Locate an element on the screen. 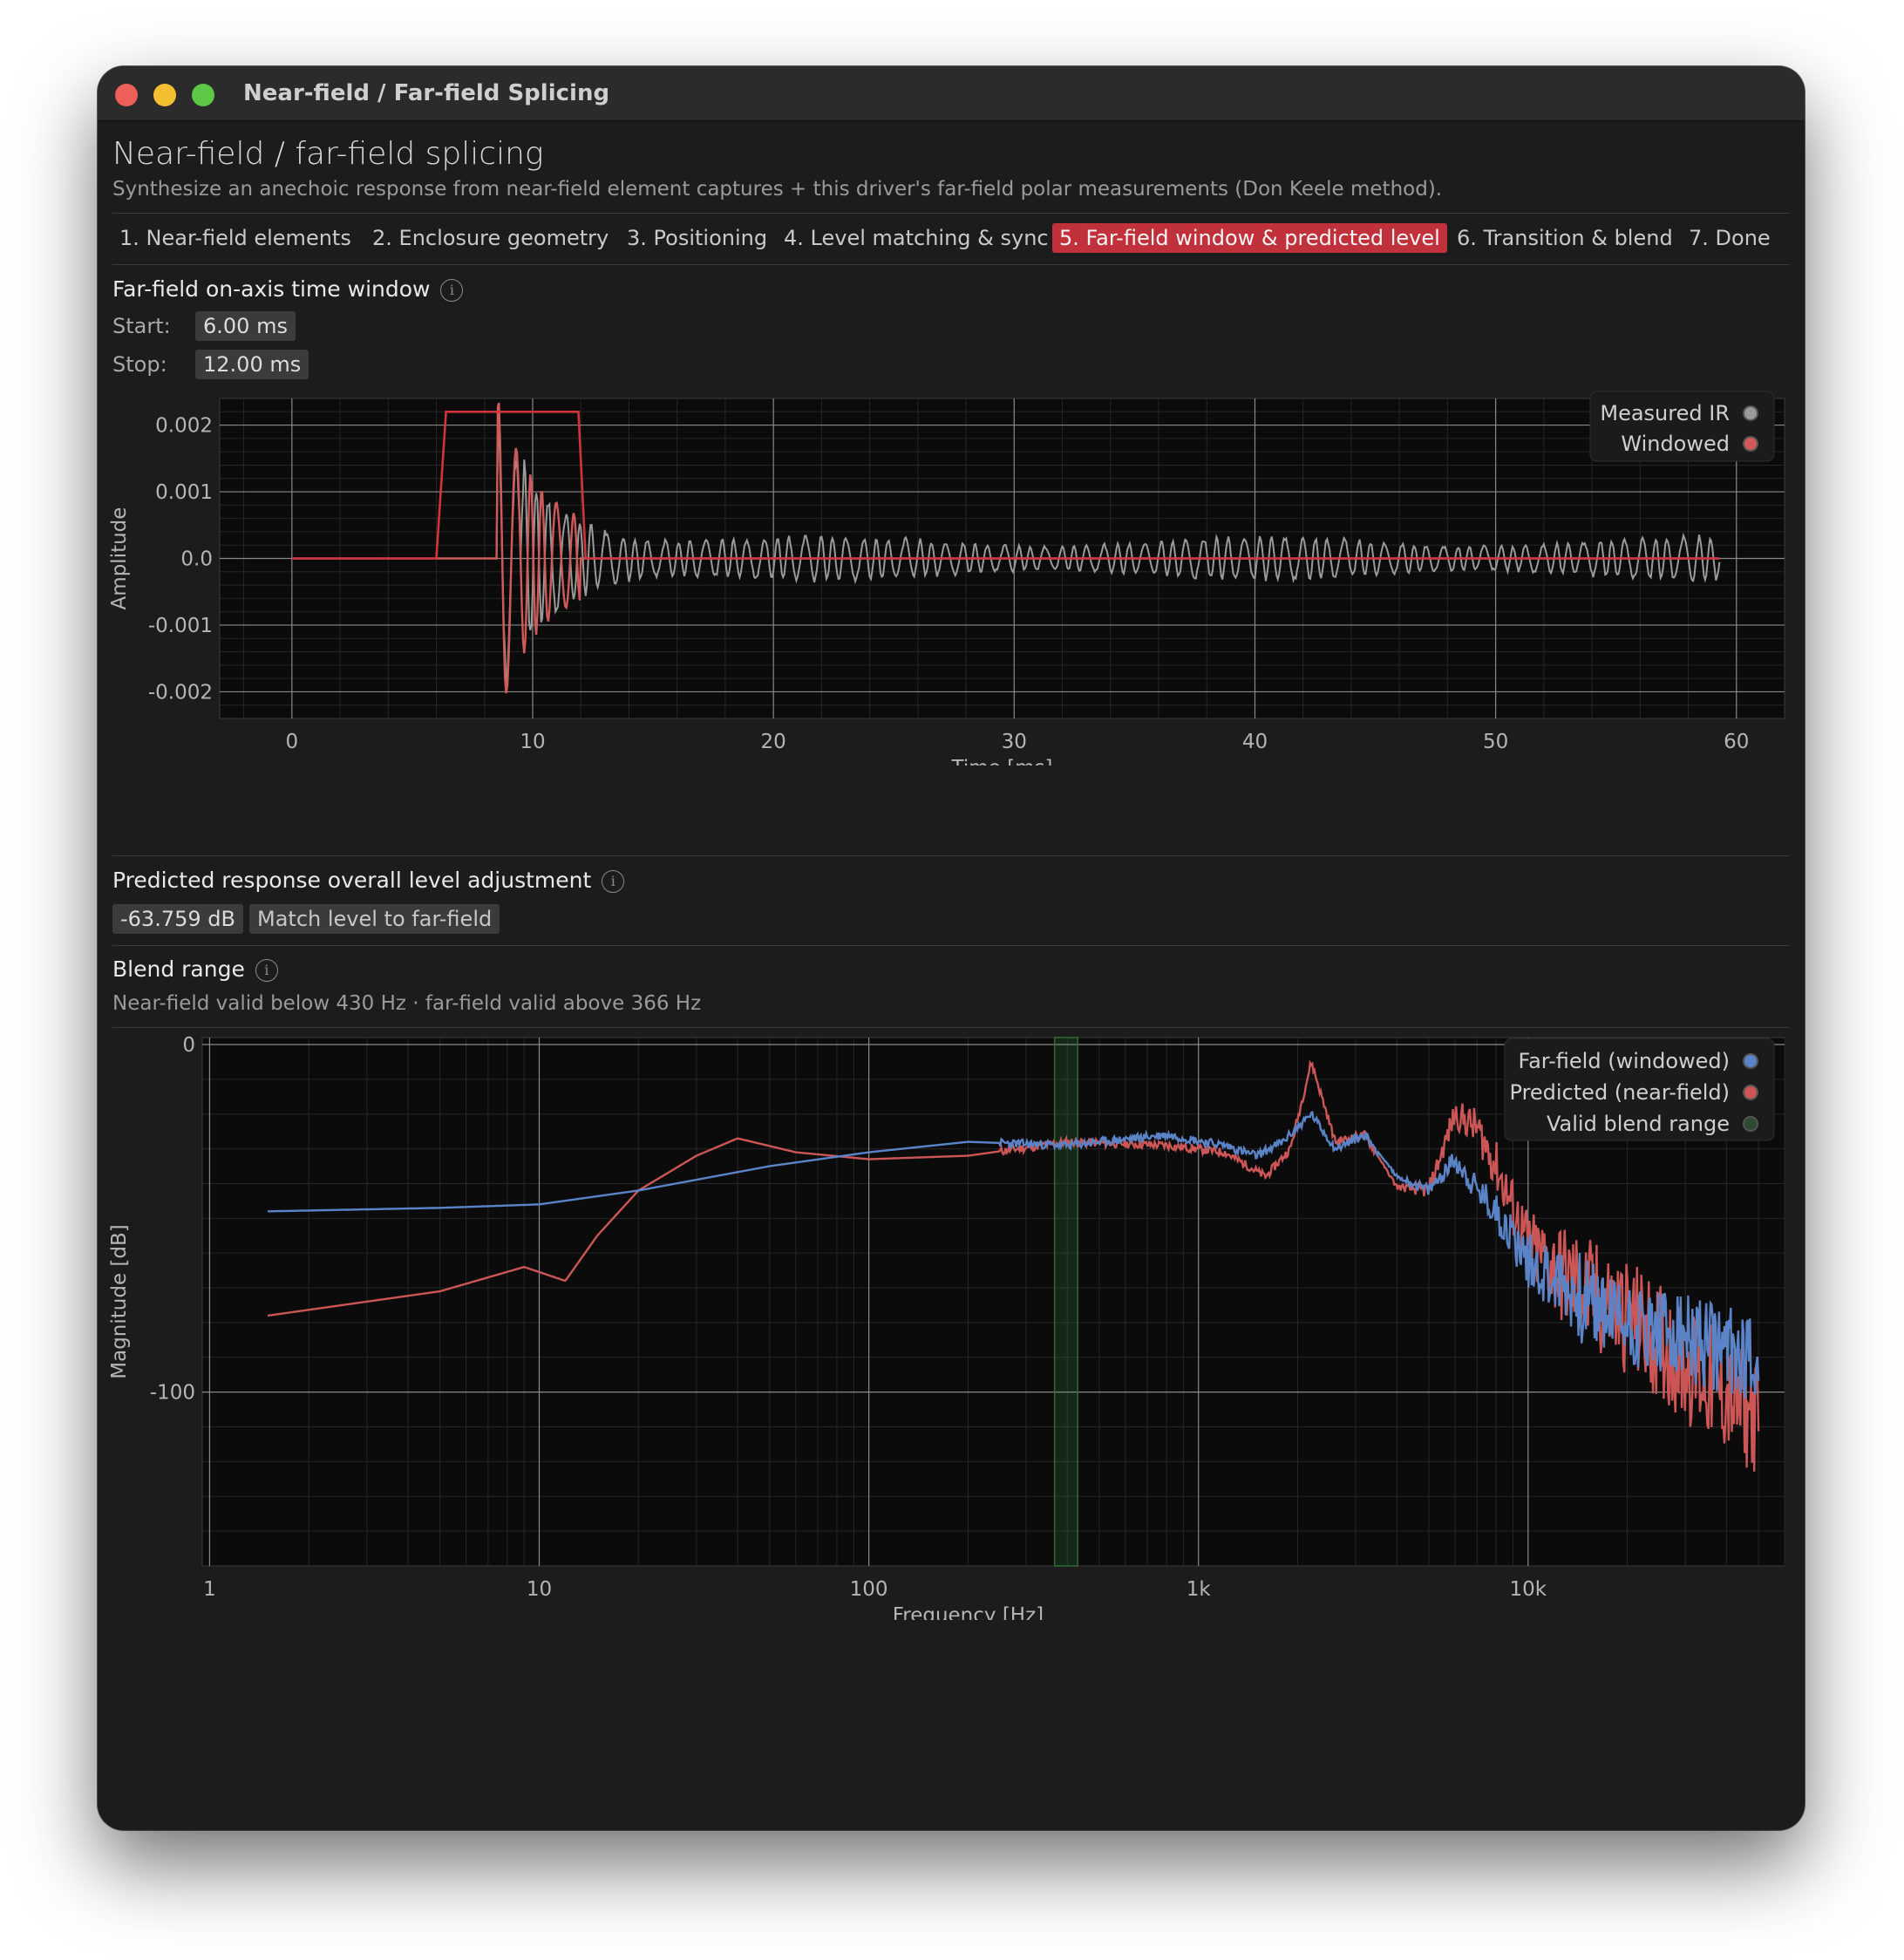 This screenshot has height=1960, width=1904. legend-measured-swatch is located at coordinates (1750, 413).